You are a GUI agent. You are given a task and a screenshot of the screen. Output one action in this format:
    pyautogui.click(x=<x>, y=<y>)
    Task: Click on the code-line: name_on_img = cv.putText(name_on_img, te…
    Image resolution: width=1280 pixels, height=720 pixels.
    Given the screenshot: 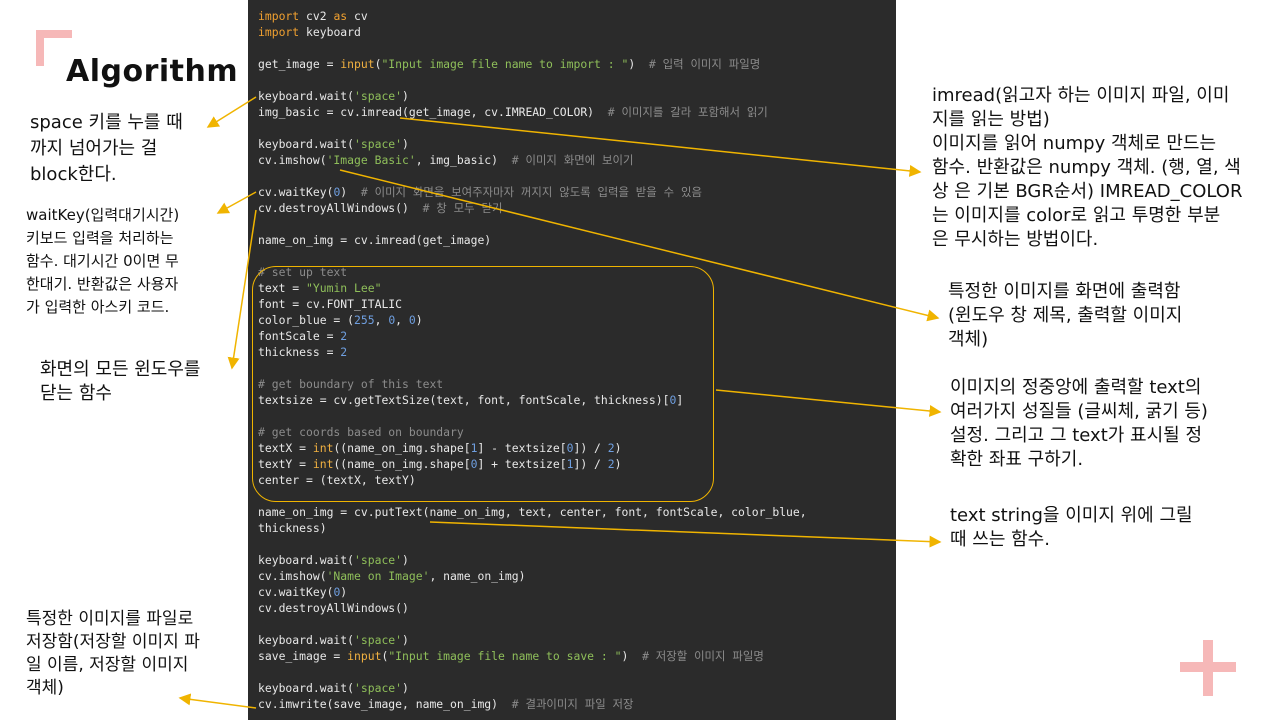 What is the action you would take?
    pyautogui.click(x=532, y=512)
    